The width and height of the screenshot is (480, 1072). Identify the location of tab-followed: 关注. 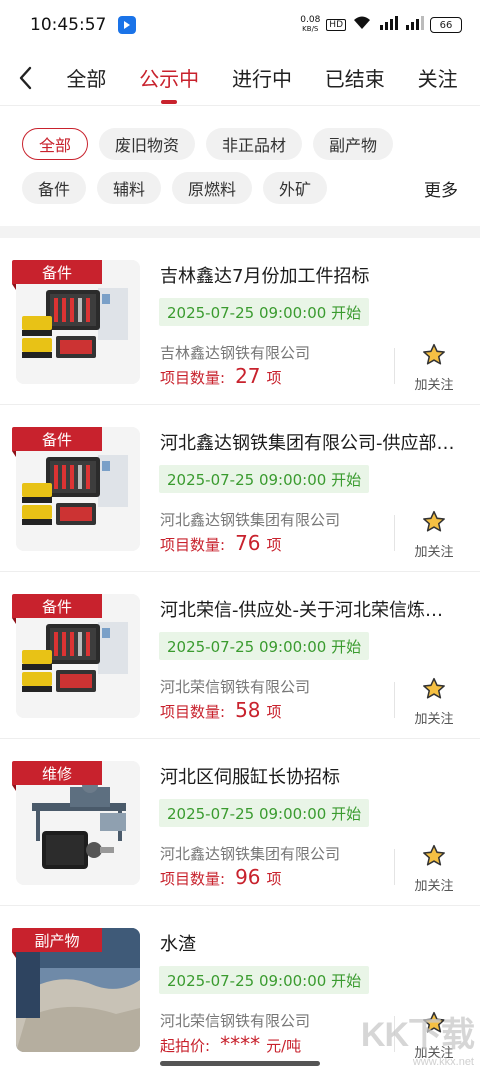
(438, 78).